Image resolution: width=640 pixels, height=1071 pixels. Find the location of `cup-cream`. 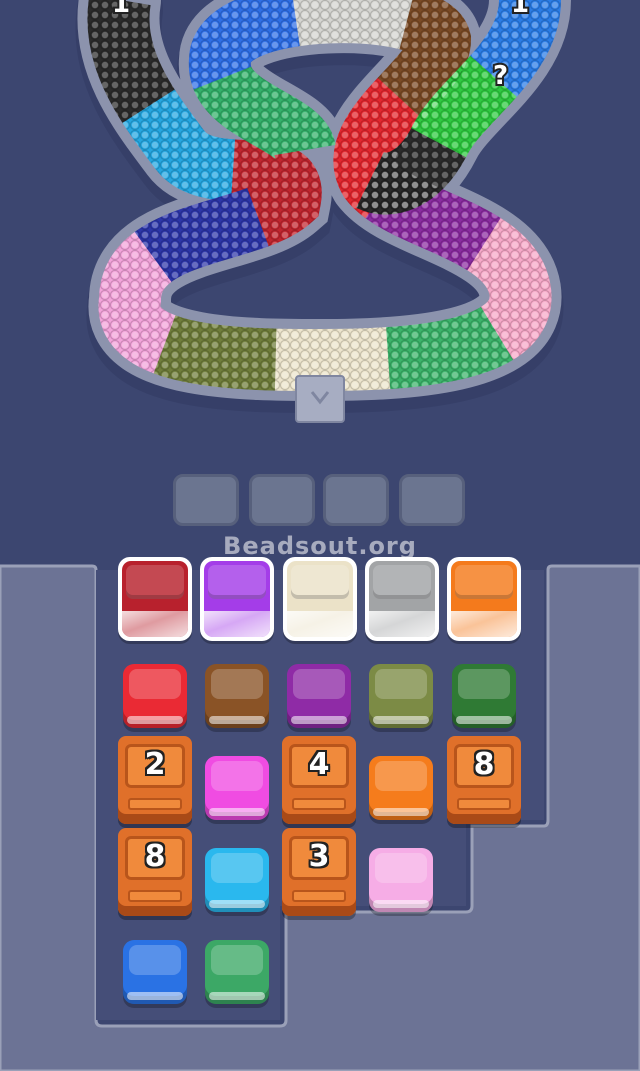

cup-cream is located at coordinates (320, 599).